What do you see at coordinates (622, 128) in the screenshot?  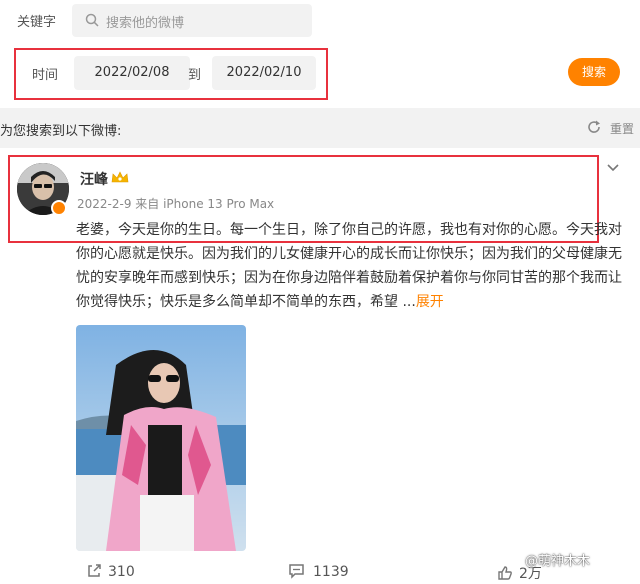 I see `reset-button: 重置` at bounding box center [622, 128].